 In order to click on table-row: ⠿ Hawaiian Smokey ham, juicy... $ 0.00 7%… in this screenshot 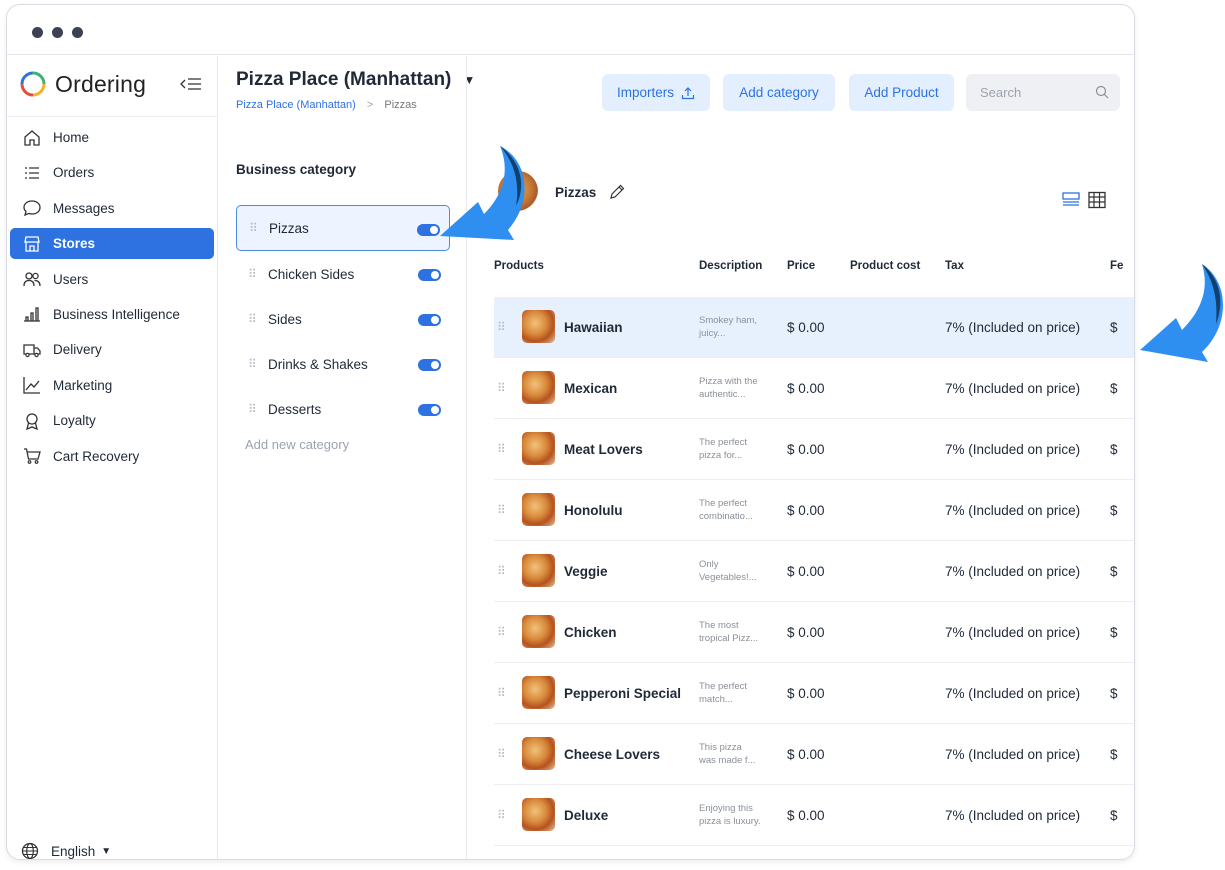, I will do `click(814, 327)`.